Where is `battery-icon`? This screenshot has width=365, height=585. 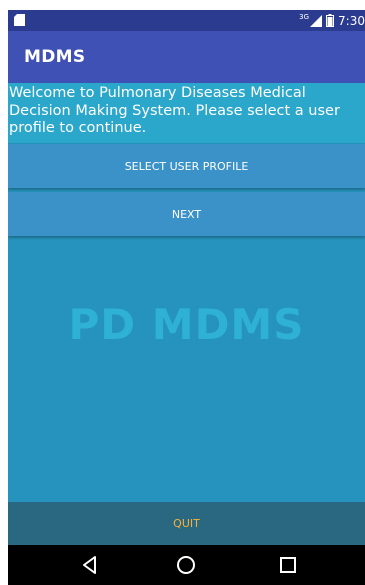 battery-icon is located at coordinates (330, 20).